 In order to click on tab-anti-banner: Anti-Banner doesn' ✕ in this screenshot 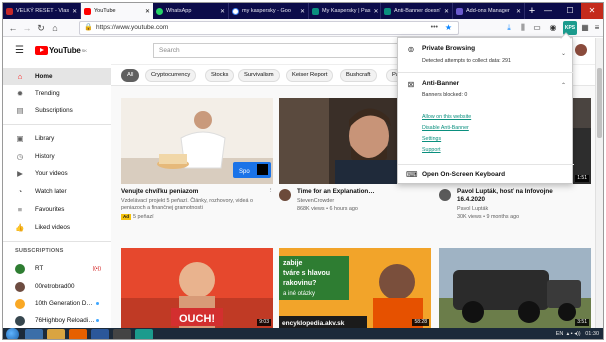, I will do `click(417, 11)`.